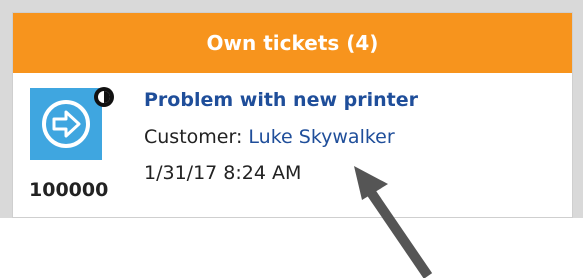 The width and height of the screenshot is (583, 278). Describe the element at coordinates (281, 100) in the screenshot. I see `ticket-title-link: Problem with new printer` at that location.